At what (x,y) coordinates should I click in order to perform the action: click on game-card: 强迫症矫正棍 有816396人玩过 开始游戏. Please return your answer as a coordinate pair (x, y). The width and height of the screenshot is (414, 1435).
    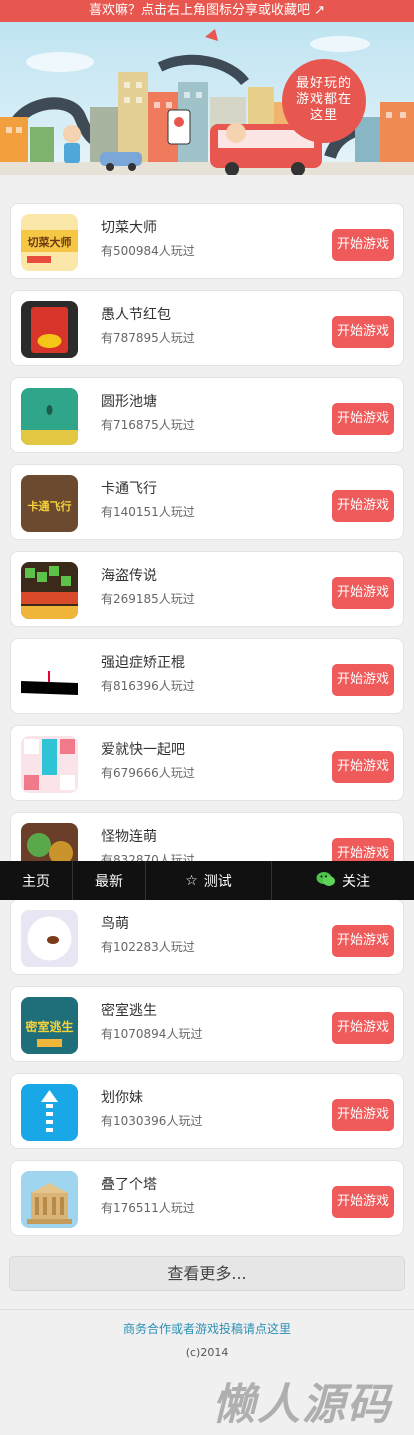
    Looking at the image, I should click on (207, 676).